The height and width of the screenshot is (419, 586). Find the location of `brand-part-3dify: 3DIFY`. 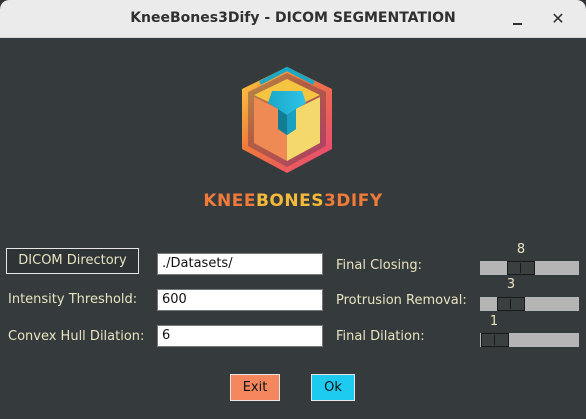

brand-part-3dify: 3DIFY is located at coordinates (353, 201).